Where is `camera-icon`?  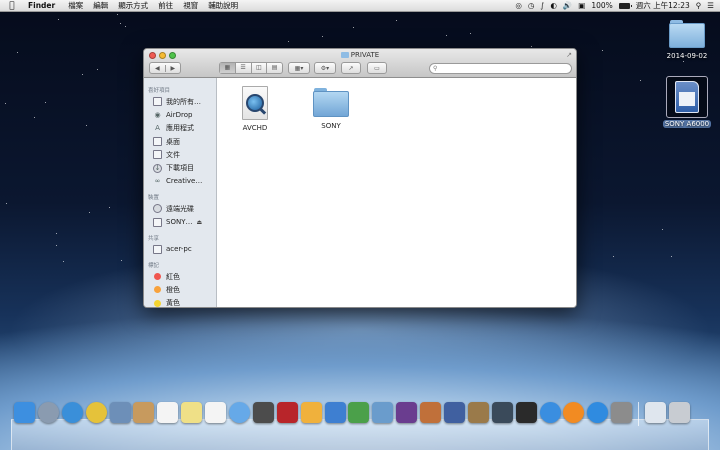
camera-icon is located at coordinates (526, 412).